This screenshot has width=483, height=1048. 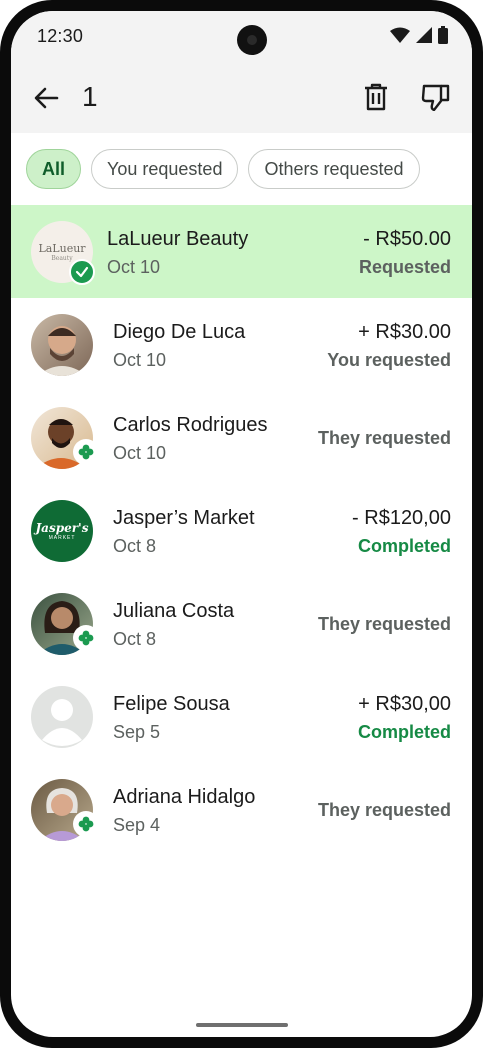 I want to click on transaction-amount: + R$30.00, so click(x=404, y=332).